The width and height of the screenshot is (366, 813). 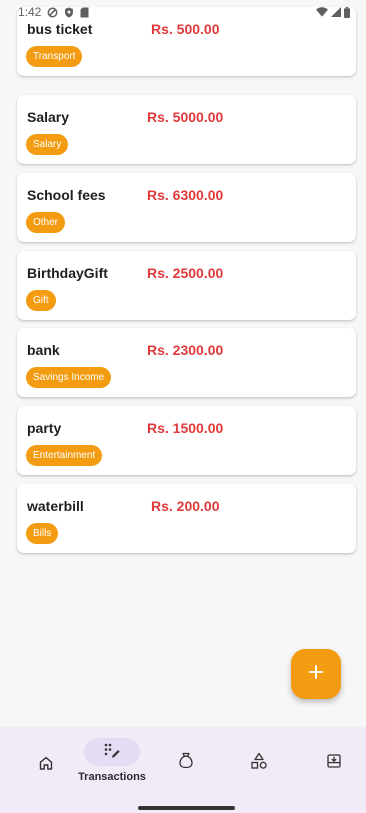 I want to click on nav-item-home, so click(x=46, y=770).